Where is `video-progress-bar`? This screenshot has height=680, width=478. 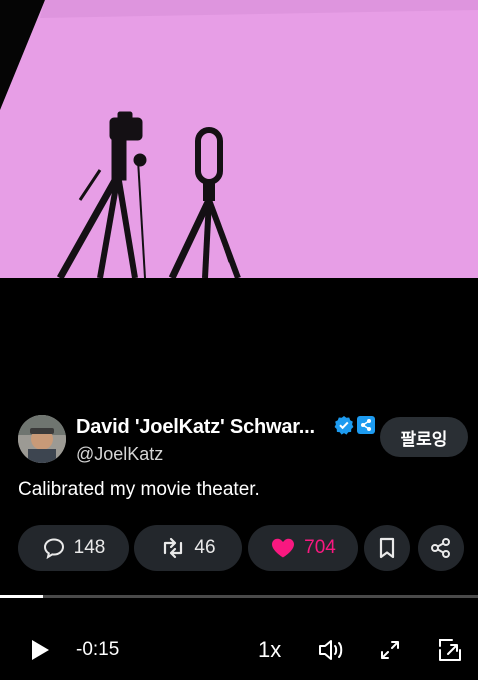
video-progress-bar is located at coordinates (239, 596).